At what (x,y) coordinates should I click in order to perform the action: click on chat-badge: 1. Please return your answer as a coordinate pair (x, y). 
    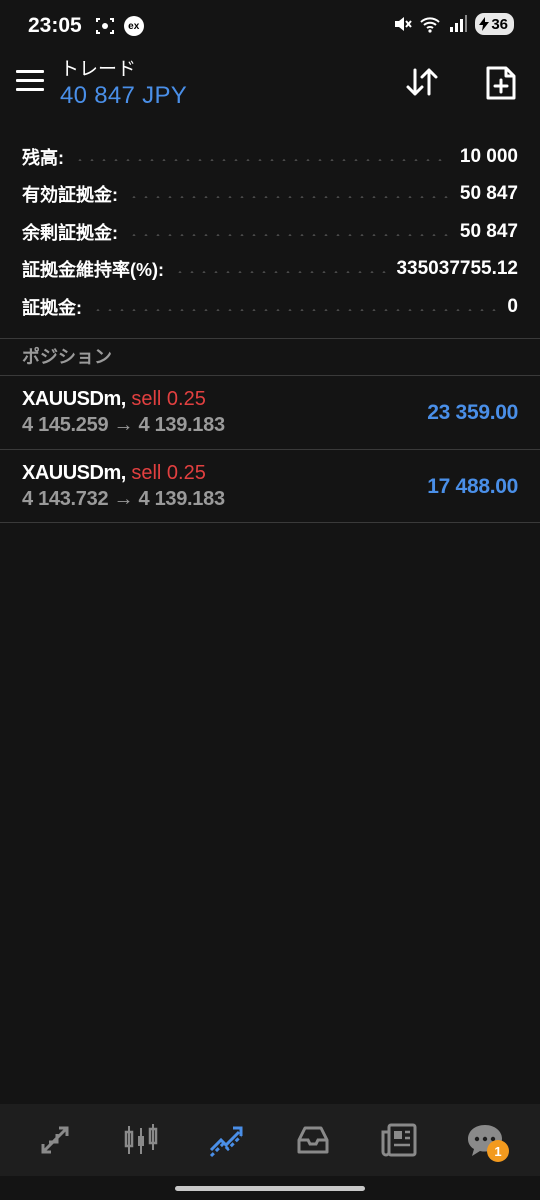
    Looking at the image, I should click on (498, 1151).